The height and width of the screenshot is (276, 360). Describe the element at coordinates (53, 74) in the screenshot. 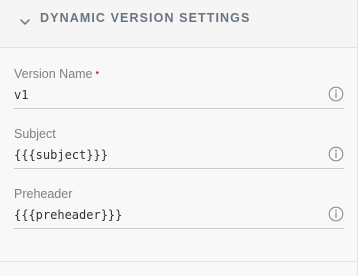

I see `version-name-label: Version Name` at that location.